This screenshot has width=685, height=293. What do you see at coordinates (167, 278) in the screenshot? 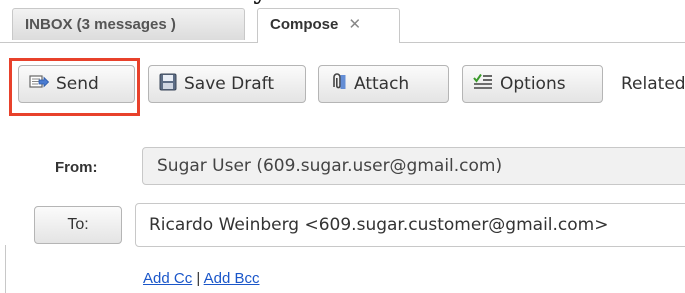
I see `add-cc-link: Add Cc` at bounding box center [167, 278].